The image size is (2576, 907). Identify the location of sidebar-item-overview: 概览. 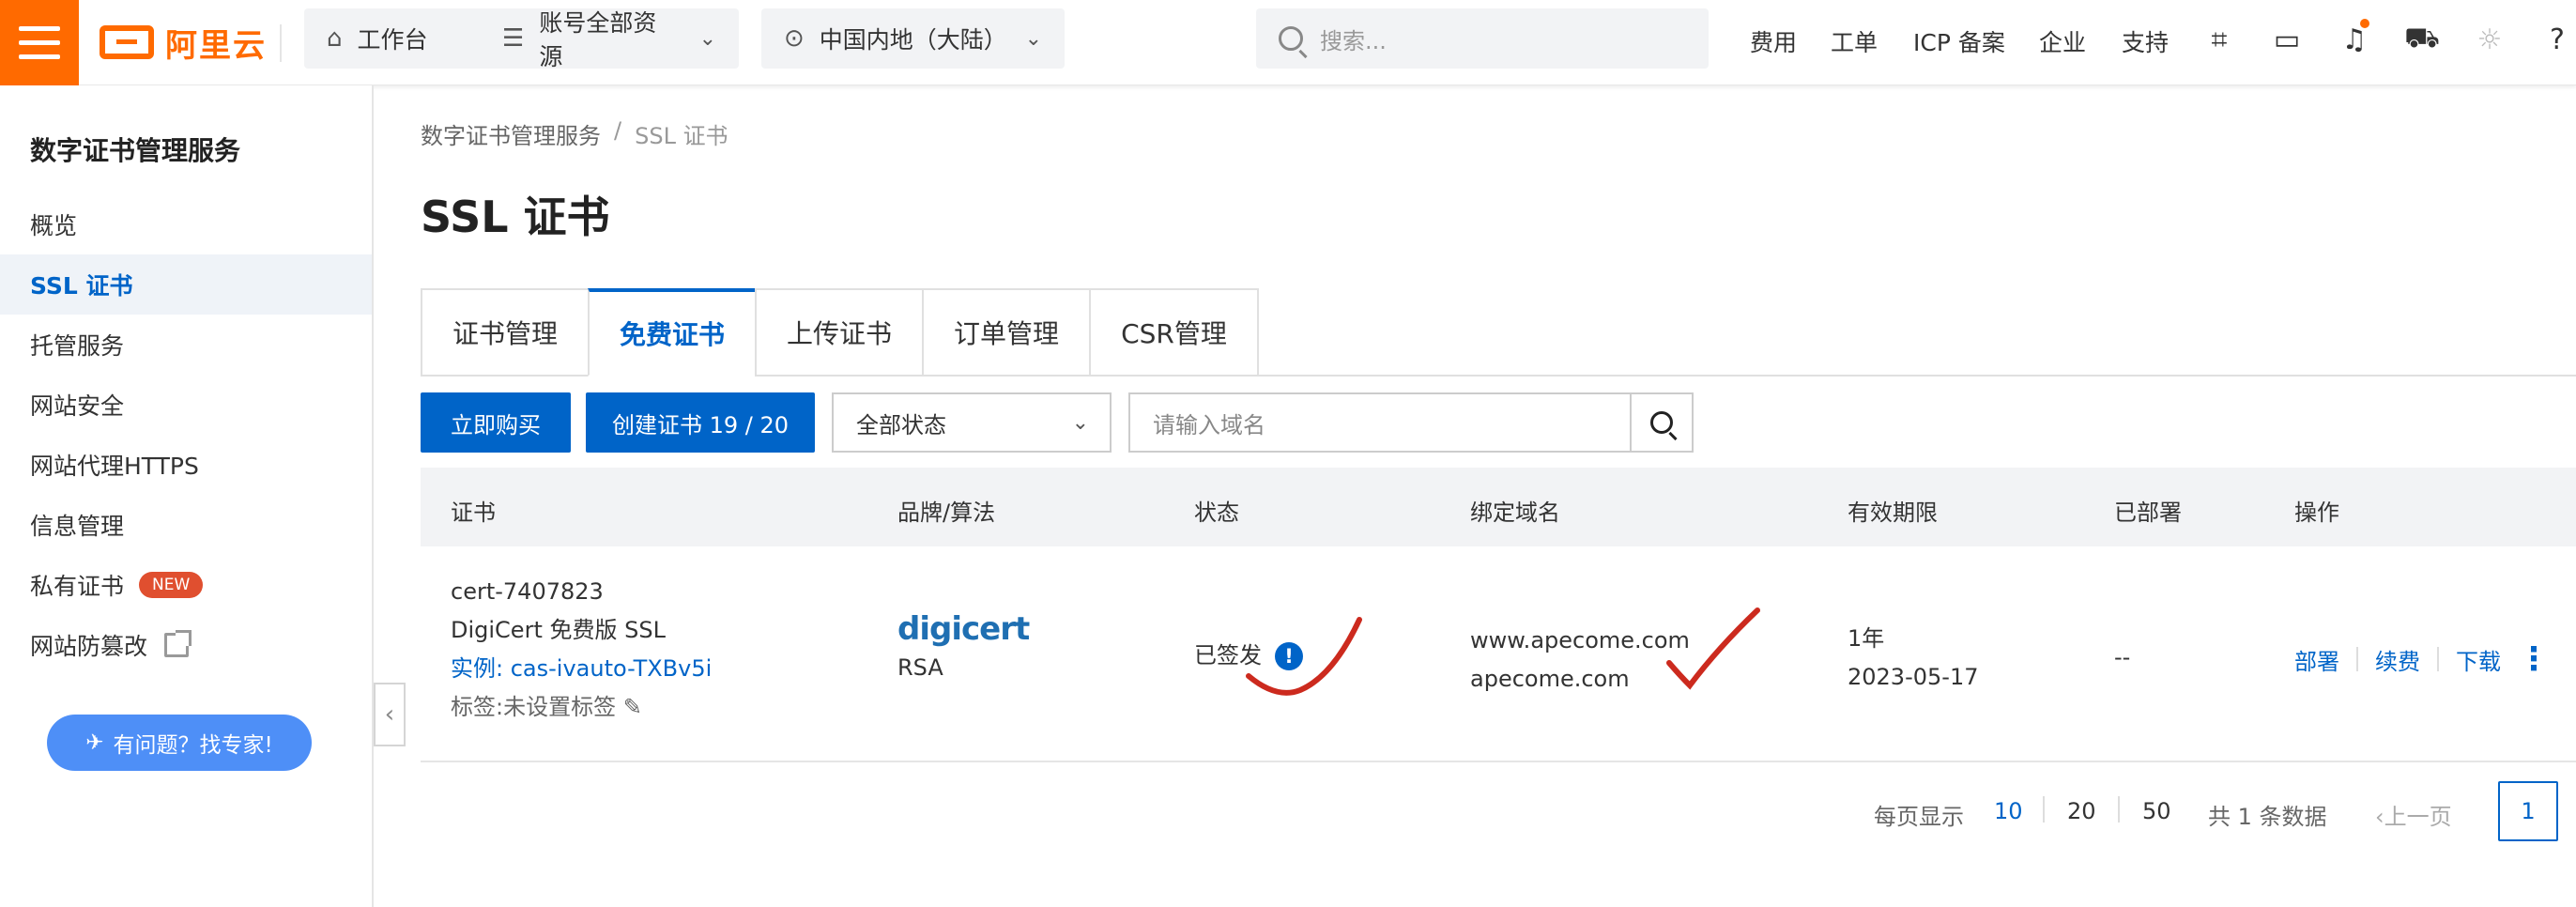
(186, 224).